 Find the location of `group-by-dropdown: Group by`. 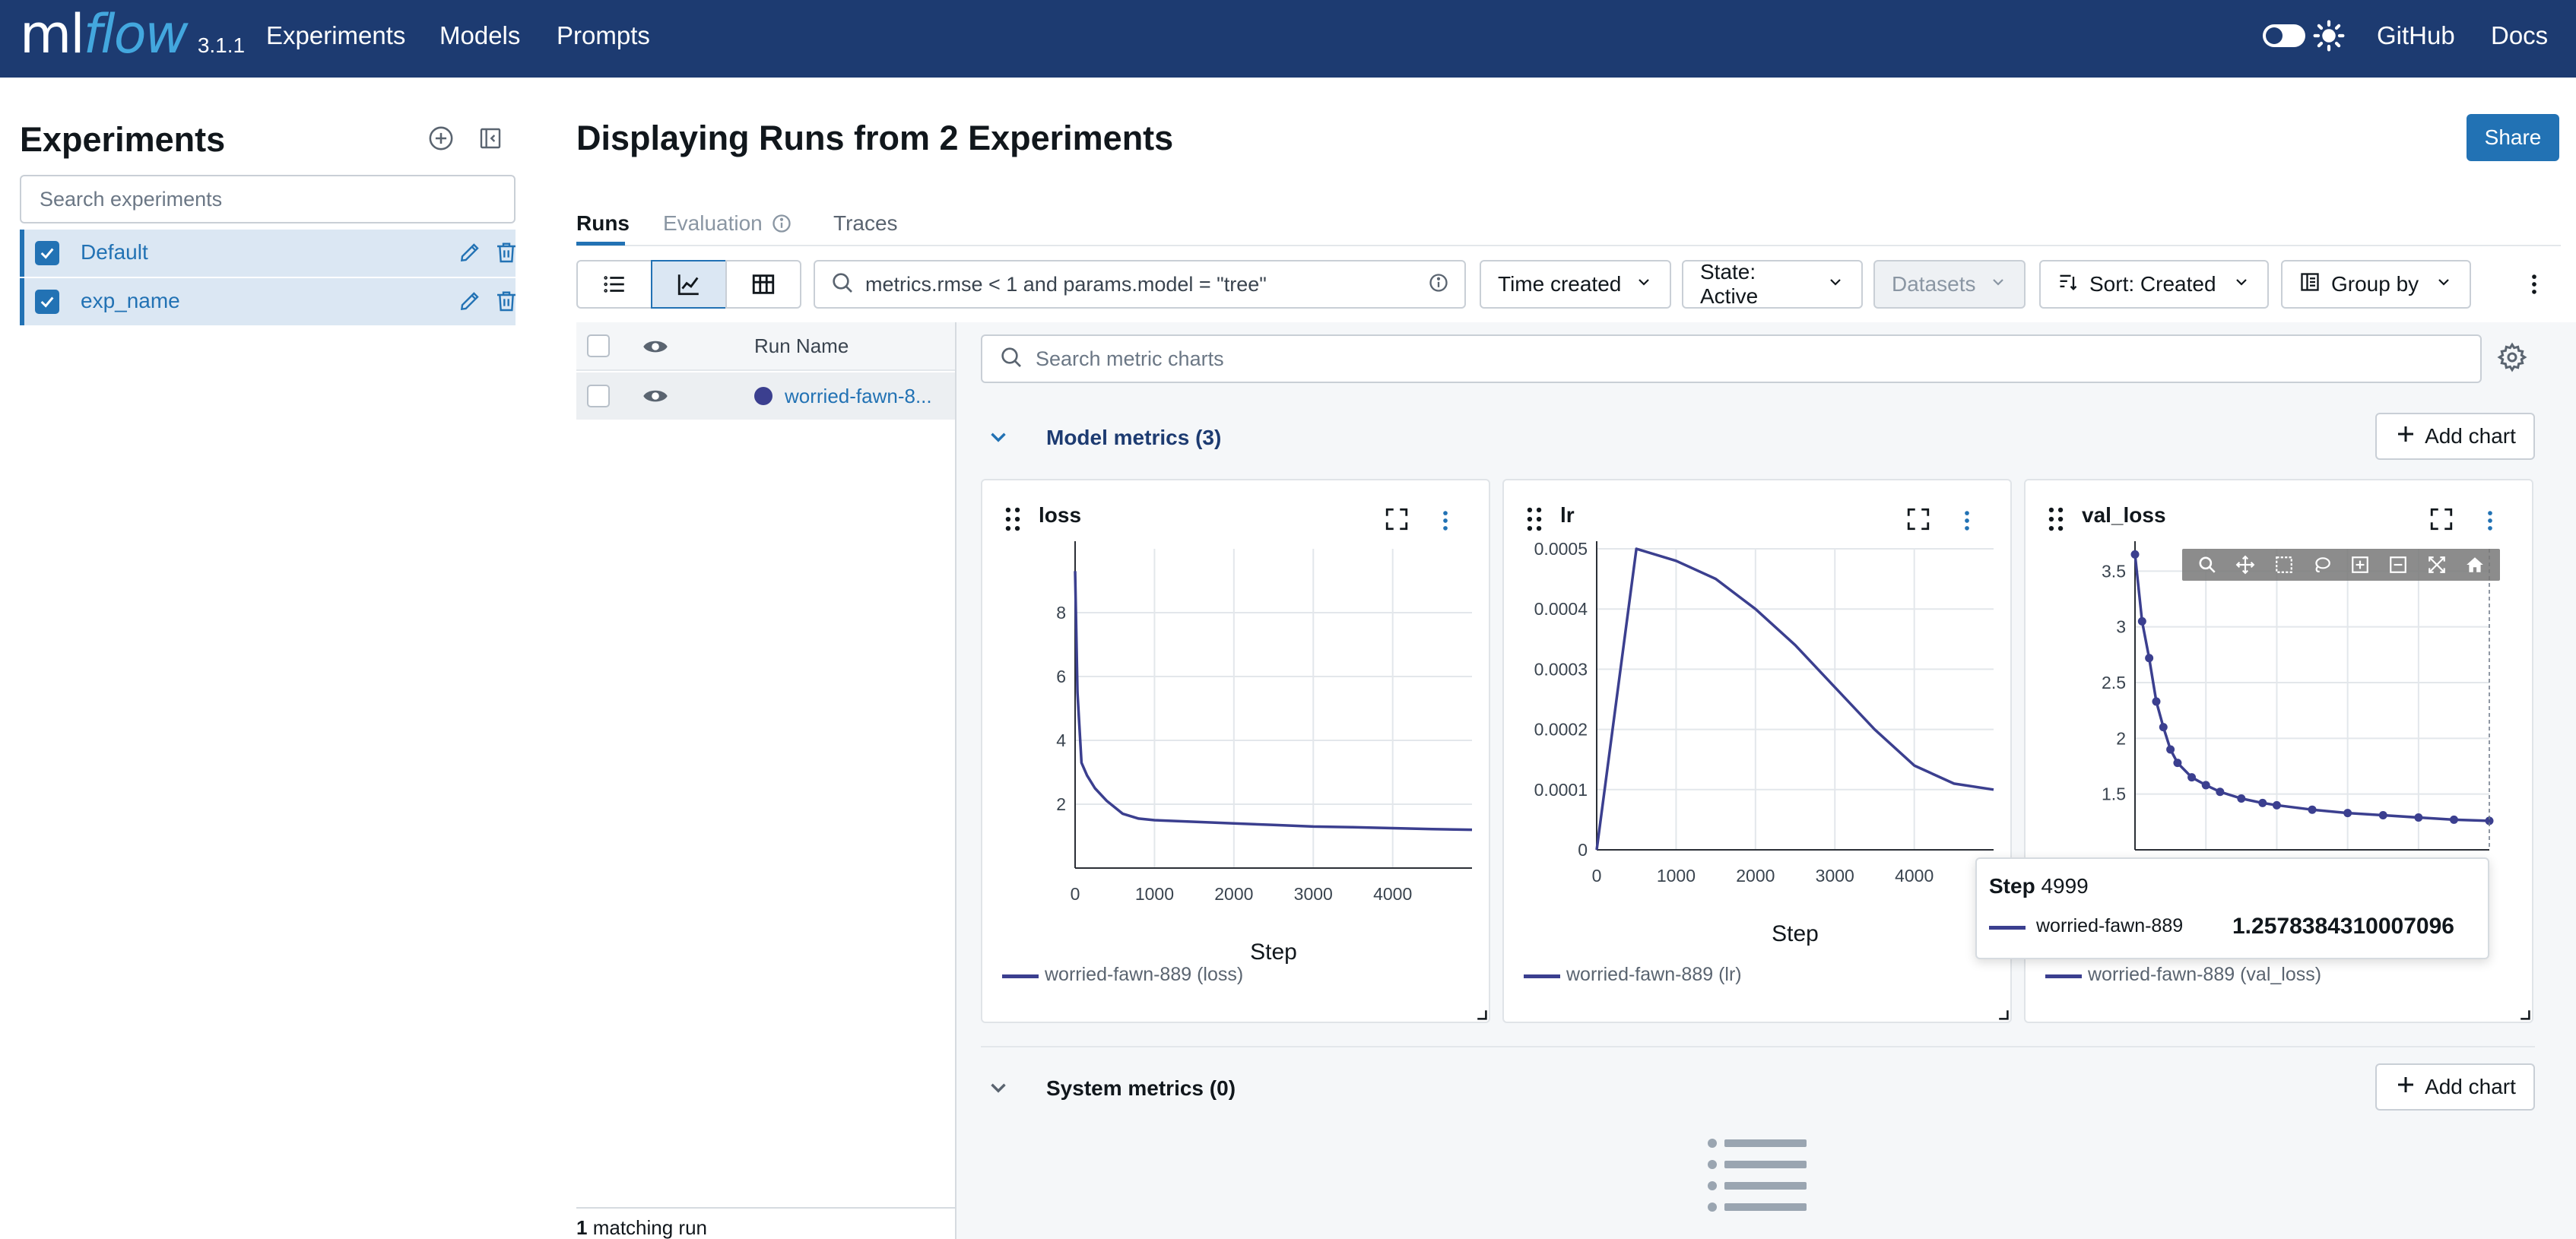

group-by-dropdown: Group by is located at coordinates (2376, 284).